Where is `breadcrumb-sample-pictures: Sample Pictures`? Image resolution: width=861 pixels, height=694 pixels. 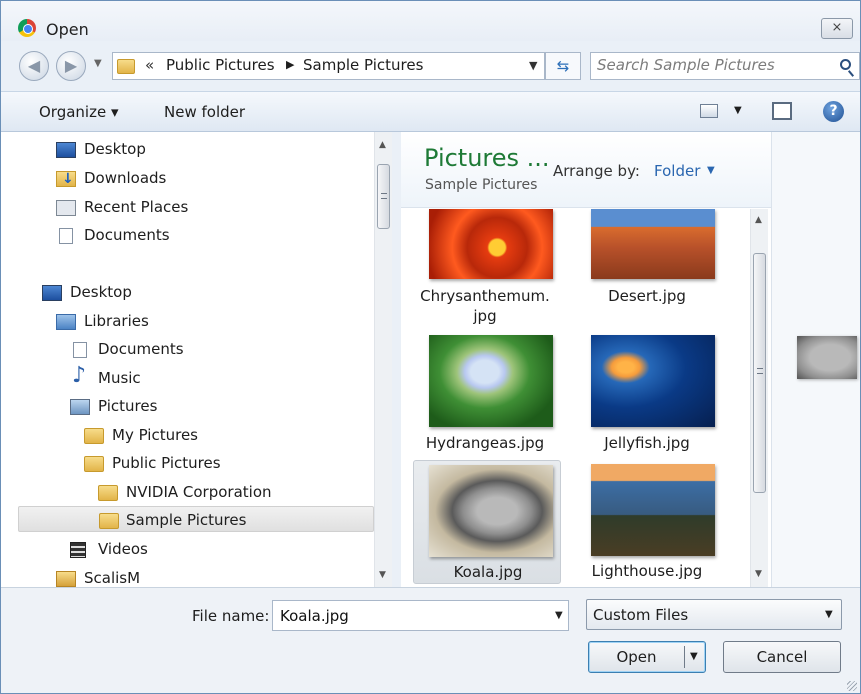 breadcrumb-sample-pictures: Sample Pictures is located at coordinates (363, 65).